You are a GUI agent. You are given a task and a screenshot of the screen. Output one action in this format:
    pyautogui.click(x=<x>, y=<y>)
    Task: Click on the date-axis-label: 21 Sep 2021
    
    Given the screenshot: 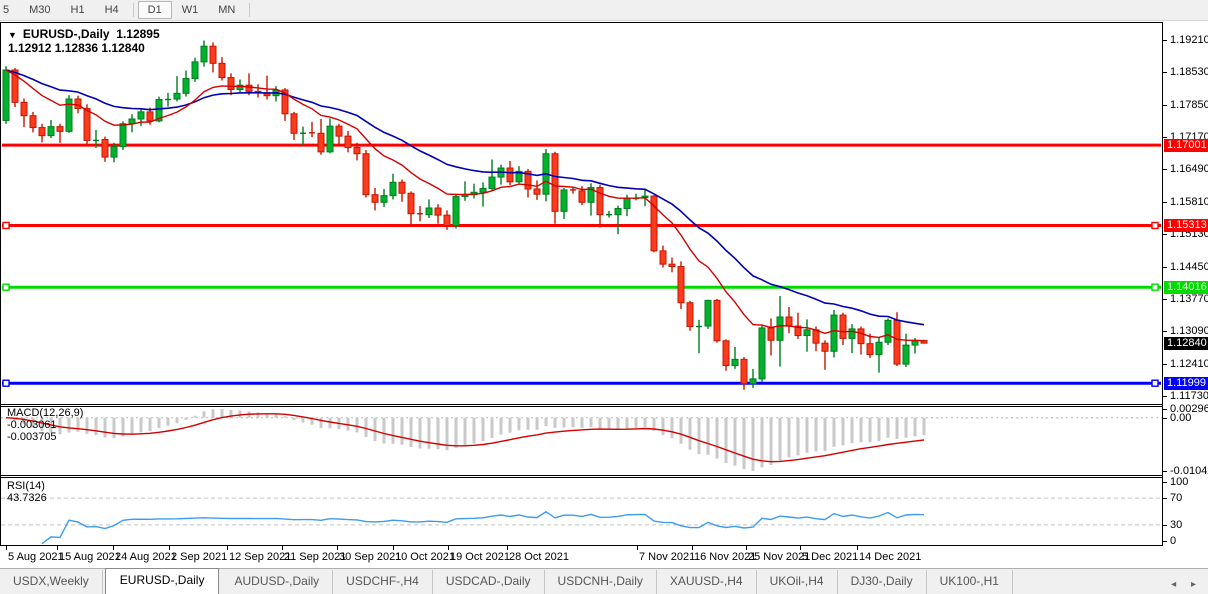 What is the action you would take?
    pyautogui.click(x=315, y=557)
    